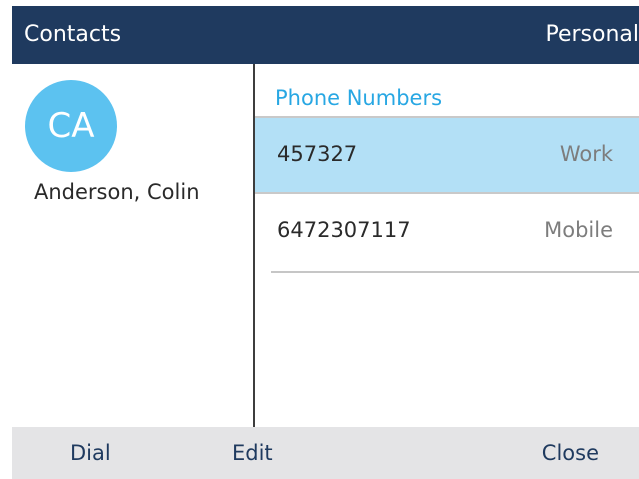 This screenshot has height=479, width=639. What do you see at coordinates (447, 155) in the screenshot?
I see `phone-row-work: 457327 Work` at bounding box center [447, 155].